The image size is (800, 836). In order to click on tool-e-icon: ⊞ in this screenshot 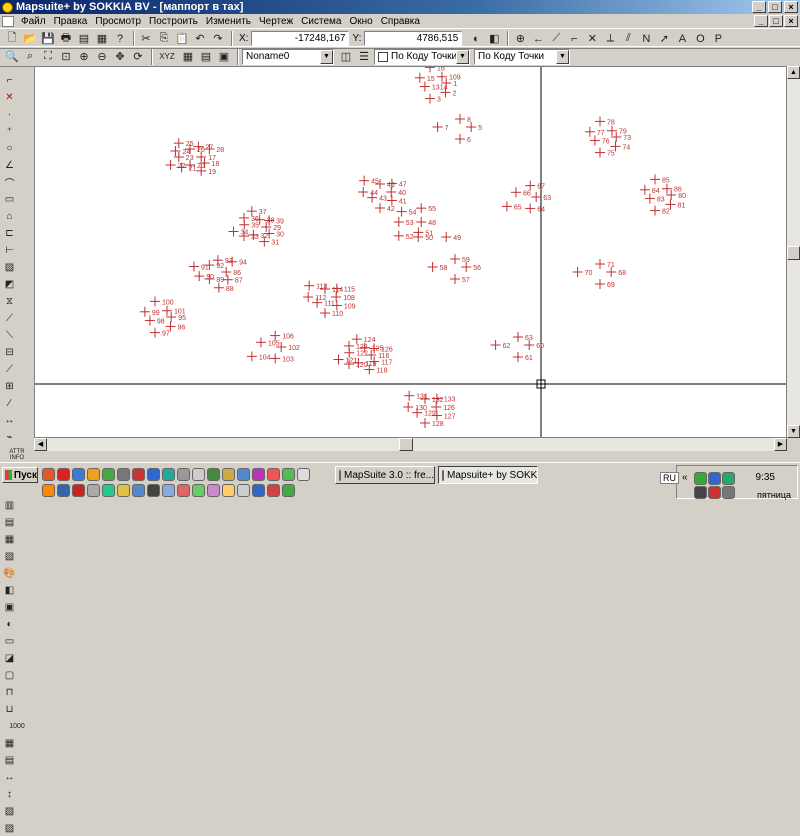, I will do `click(9, 386)`.